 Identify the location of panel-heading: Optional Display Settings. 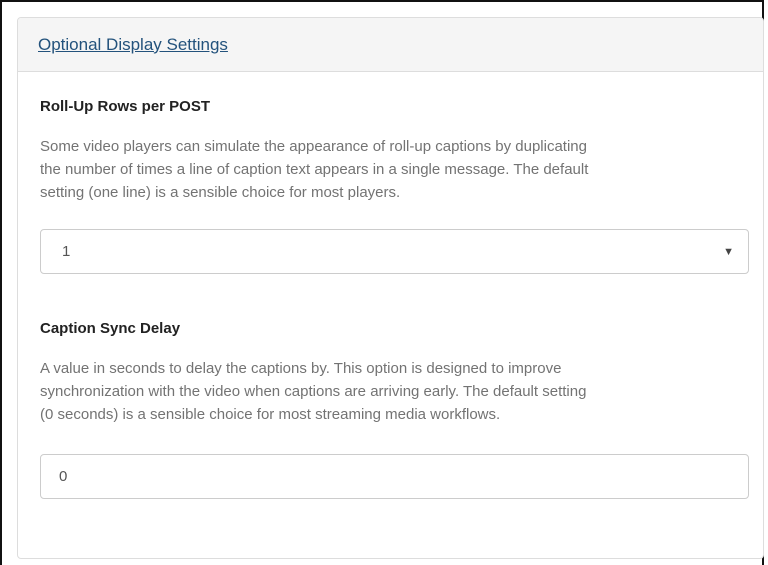
(390, 45).